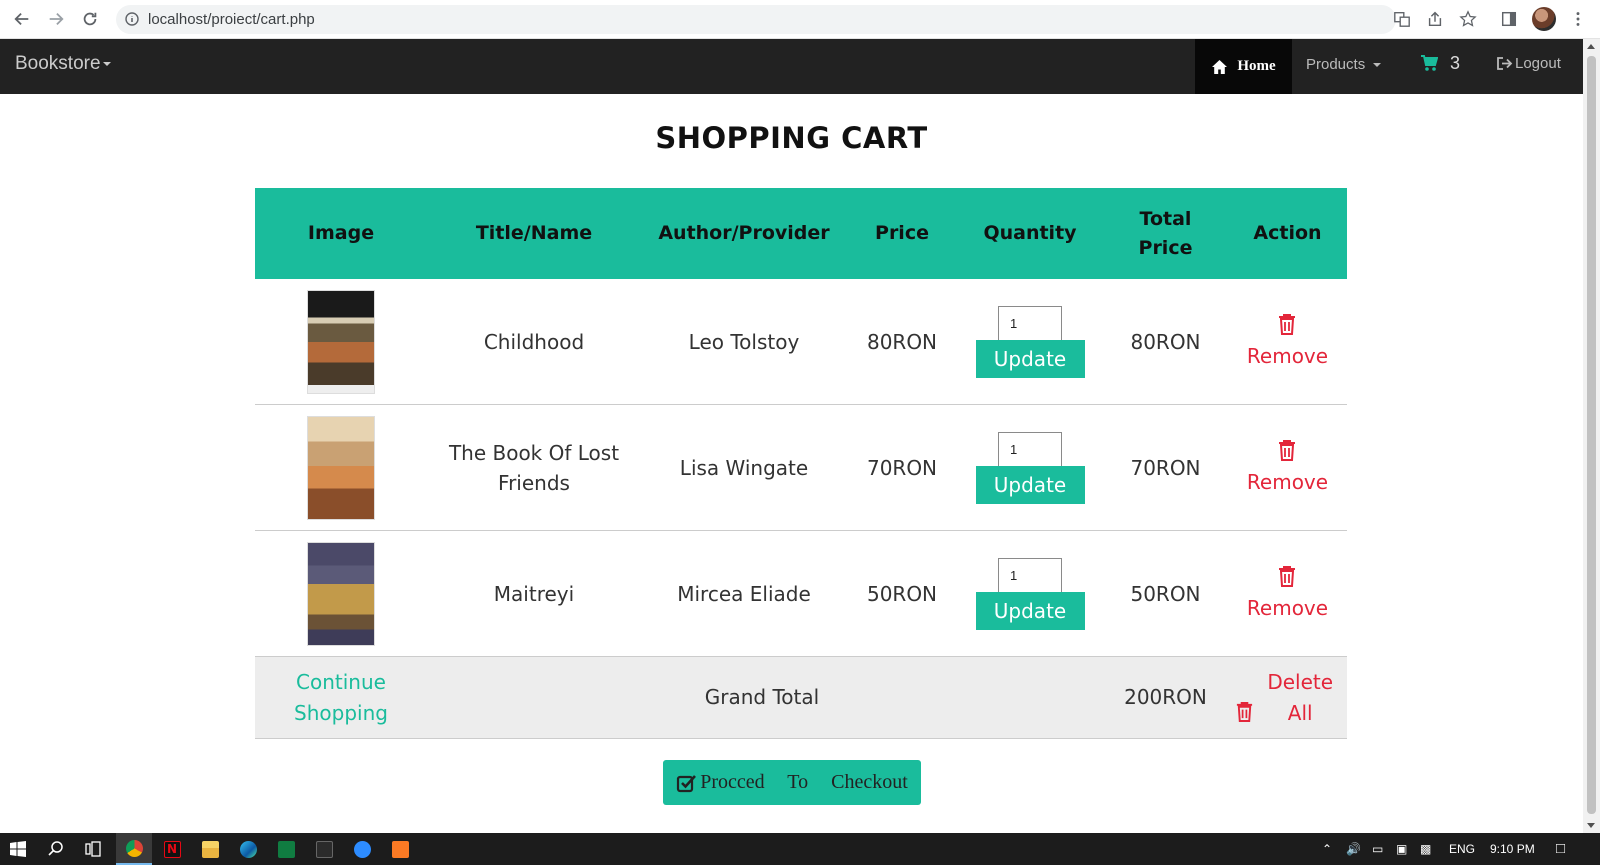 The width and height of the screenshot is (1600, 865). I want to click on scroll-up-icon, so click(1591, 46).